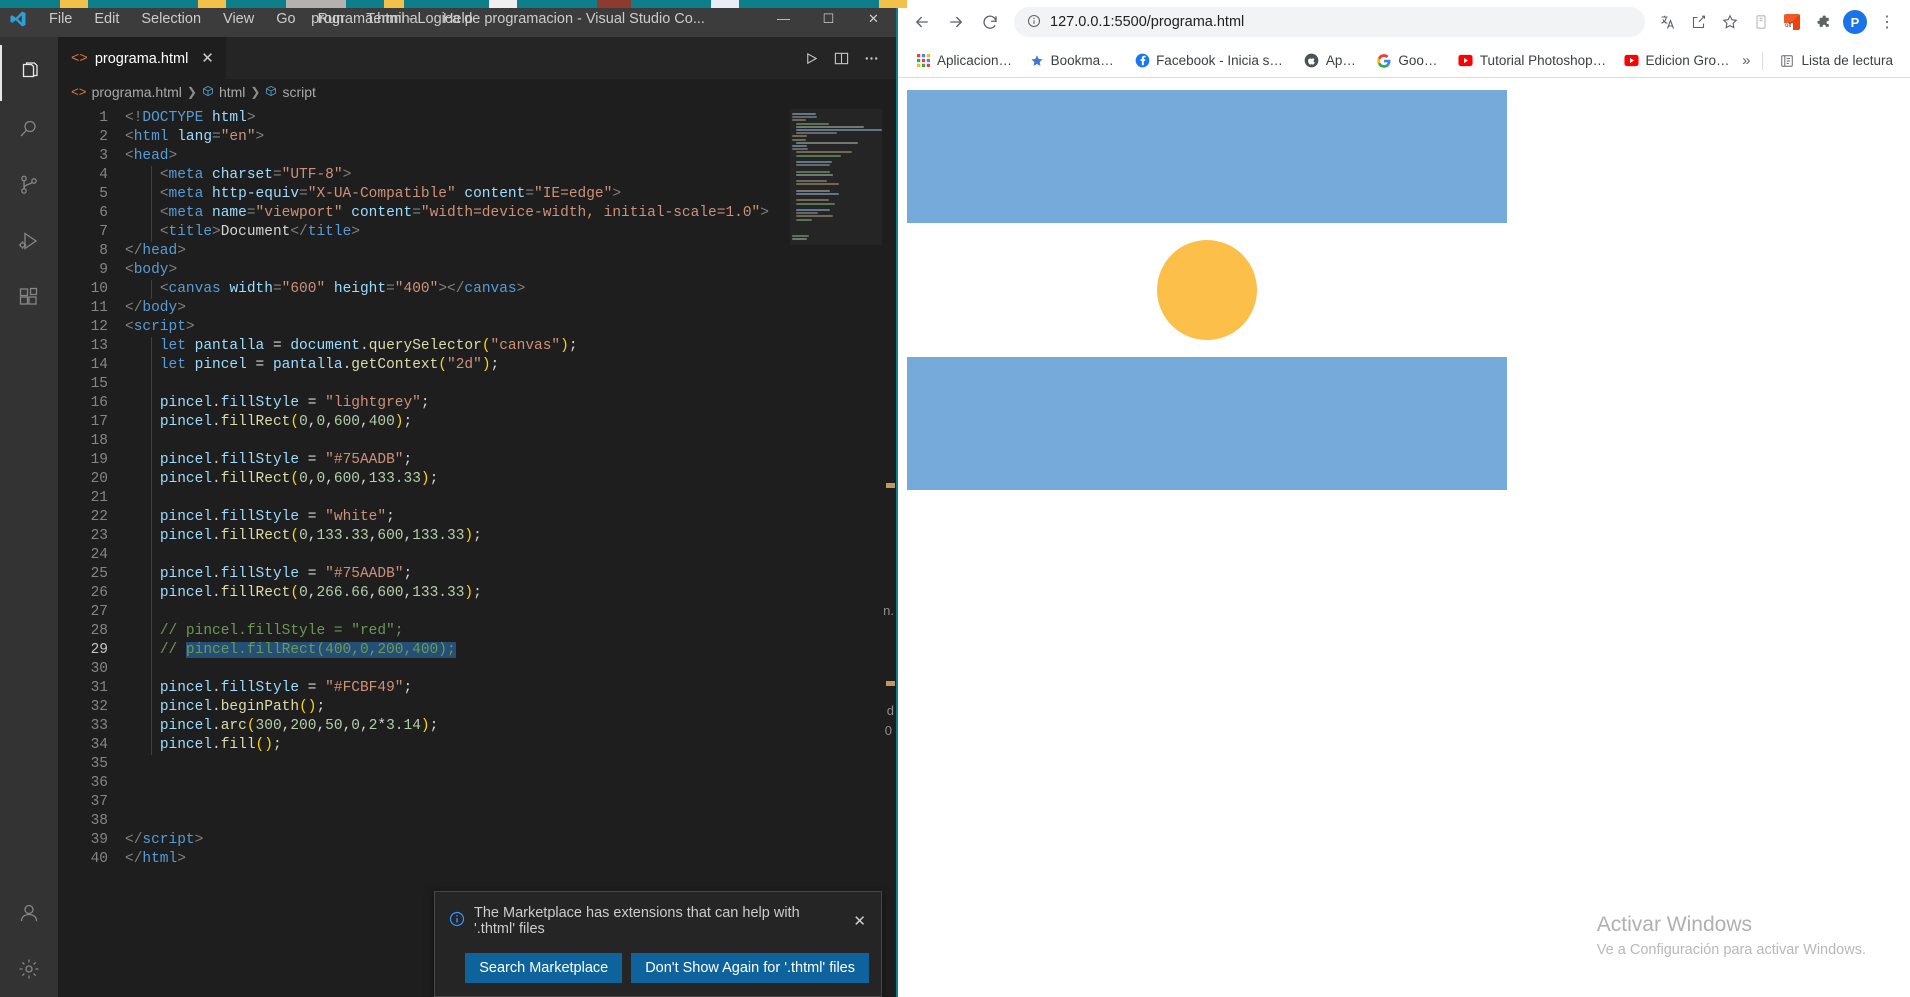 This screenshot has height=997, width=1910. Describe the element at coordinates (477, 92) in the screenshot. I see `breadcrumb: <> programa.html ❯ html ❯ script` at that location.